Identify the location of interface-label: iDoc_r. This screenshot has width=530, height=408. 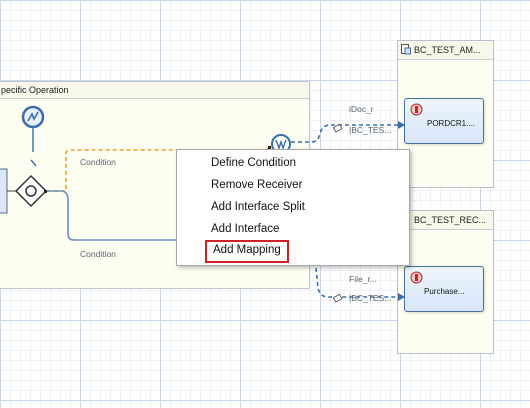
(361, 109).